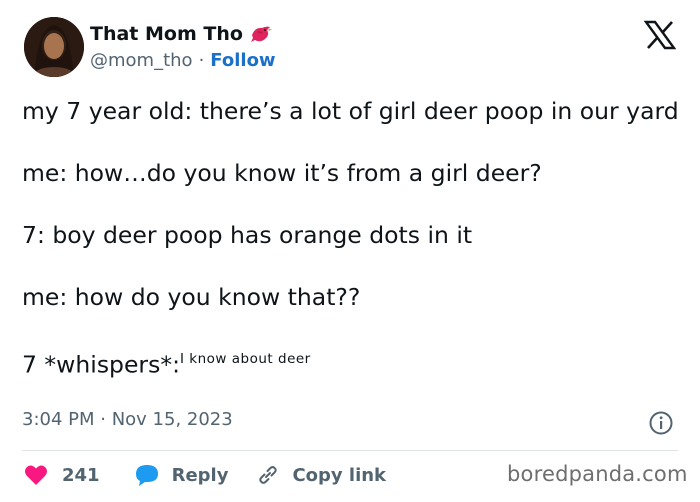  I want to click on copy-link-label: Copy link, so click(339, 475).